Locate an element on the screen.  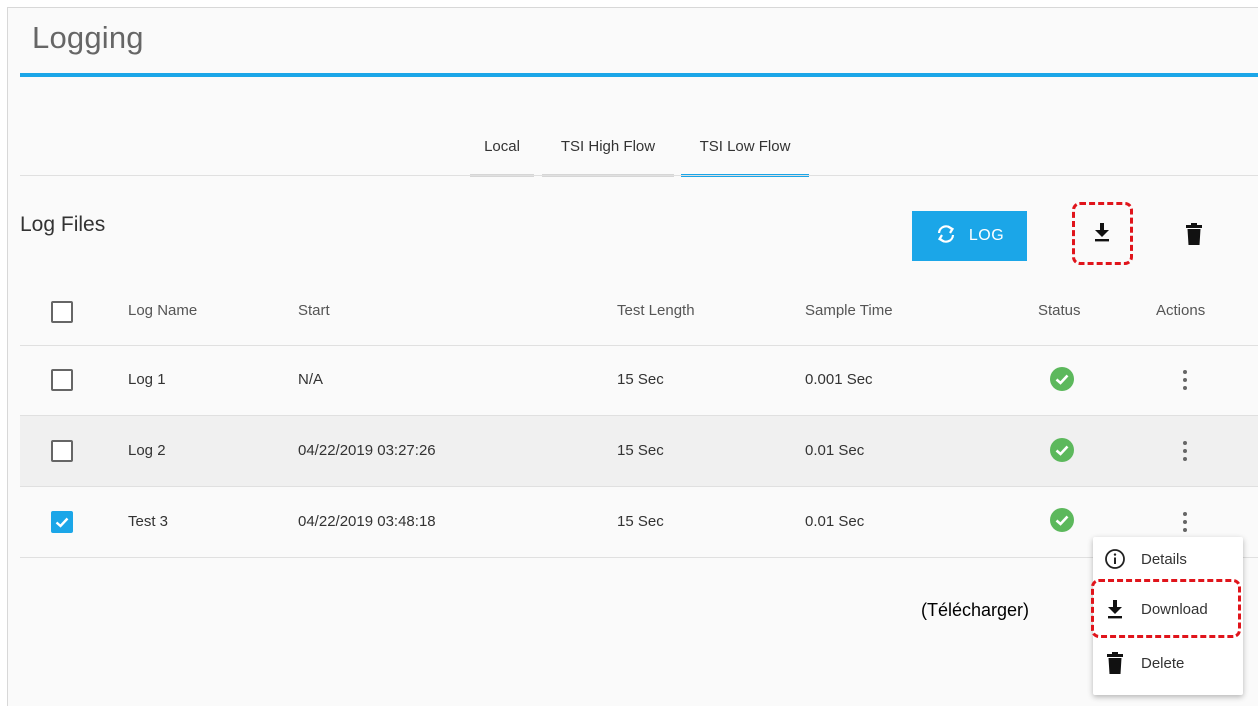
header-status: Status is located at coordinates (1059, 310).